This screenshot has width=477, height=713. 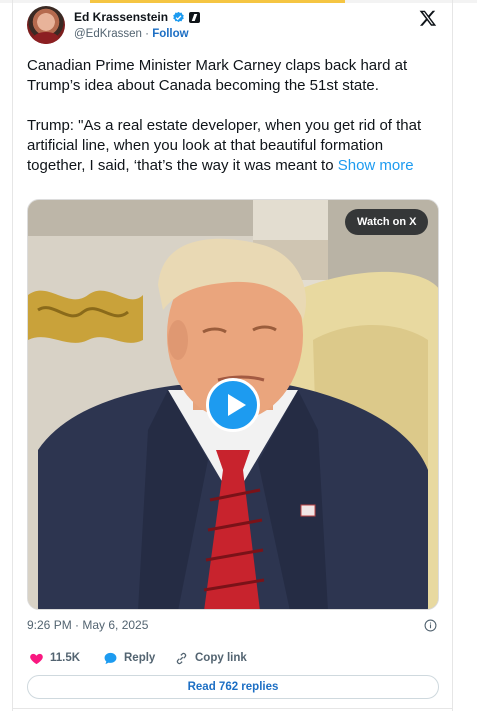 I want to click on copy-link-label: Copy link, so click(x=221, y=658).